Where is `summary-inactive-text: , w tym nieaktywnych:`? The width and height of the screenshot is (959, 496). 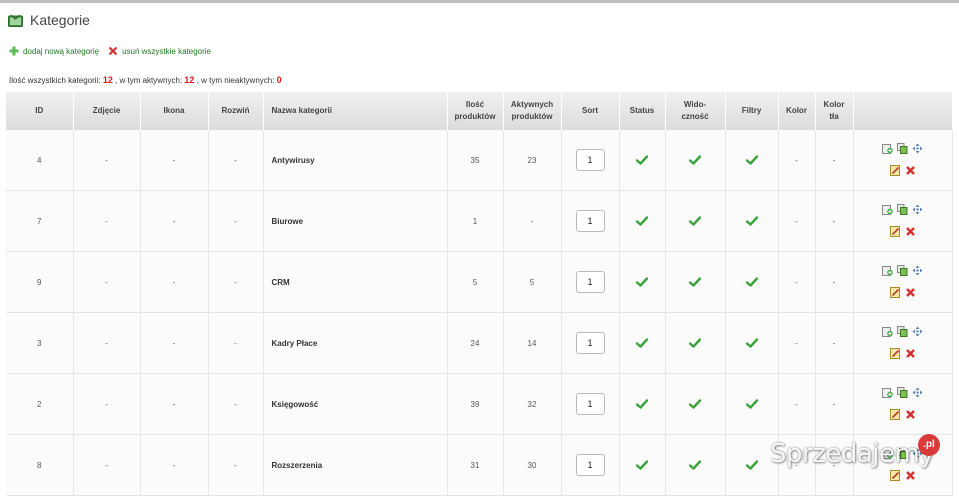
summary-inactive-text: , w tym nieaktywnych: is located at coordinates (235, 80).